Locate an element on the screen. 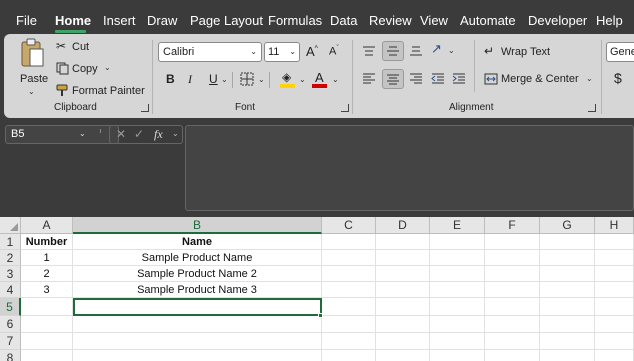 This screenshot has height=361, width=634. alignment-launcher-icon is located at coordinates (592, 108).